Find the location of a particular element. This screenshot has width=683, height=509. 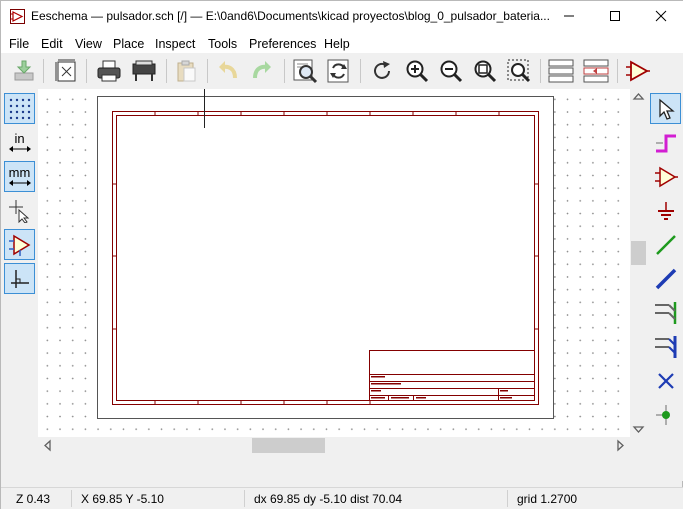

symbol-editor-icon is located at coordinates (638, 71).